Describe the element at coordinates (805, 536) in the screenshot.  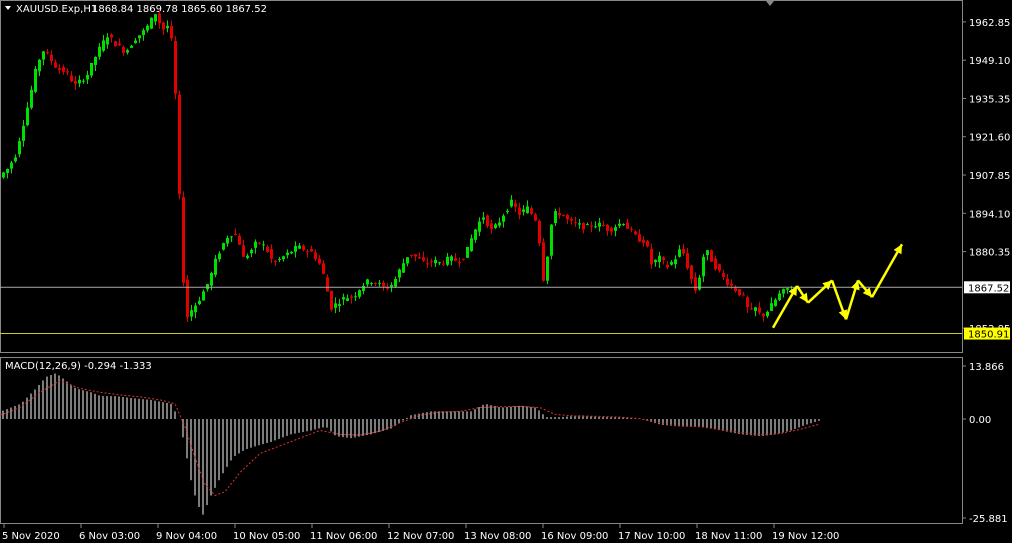
I see `x-tick-label: 19 Nov 12:00` at that location.